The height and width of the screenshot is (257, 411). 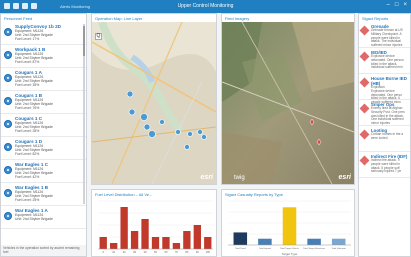 What do you see at coordinates (27, 85) in the screenshot?
I see `vehicle-detail: Fuel Level: 35%` at bounding box center [27, 85].